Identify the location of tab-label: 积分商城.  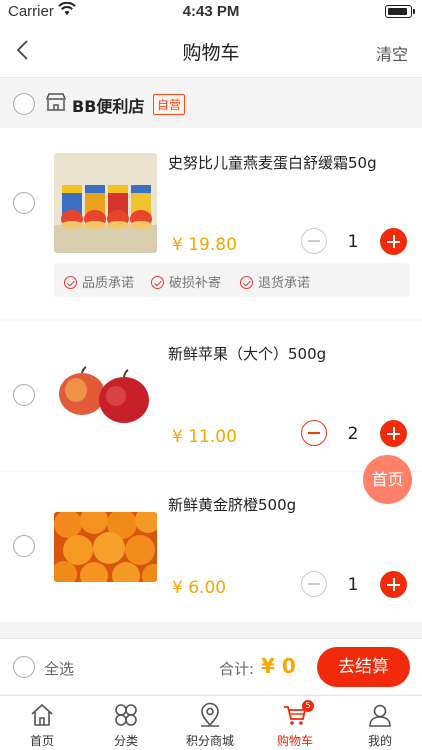
(209, 741).